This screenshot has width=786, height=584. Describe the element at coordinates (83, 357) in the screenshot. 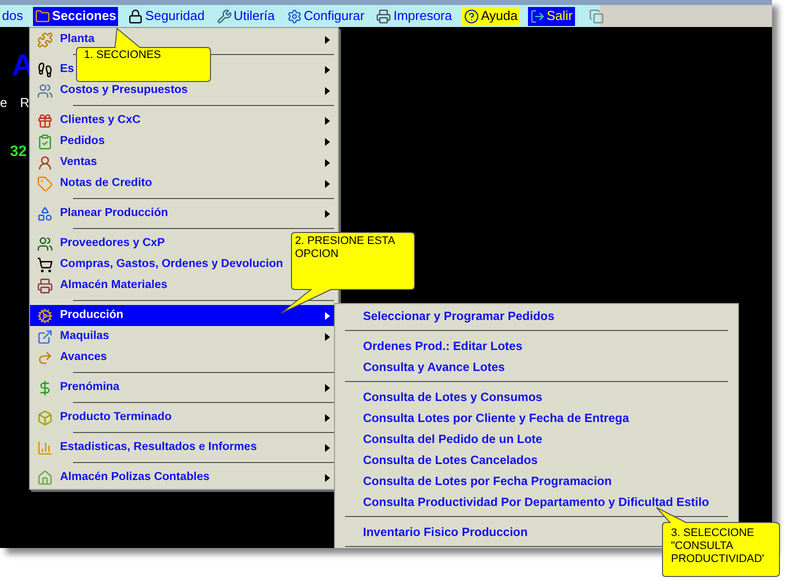

I see `menu-item-label: Avances` at that location.